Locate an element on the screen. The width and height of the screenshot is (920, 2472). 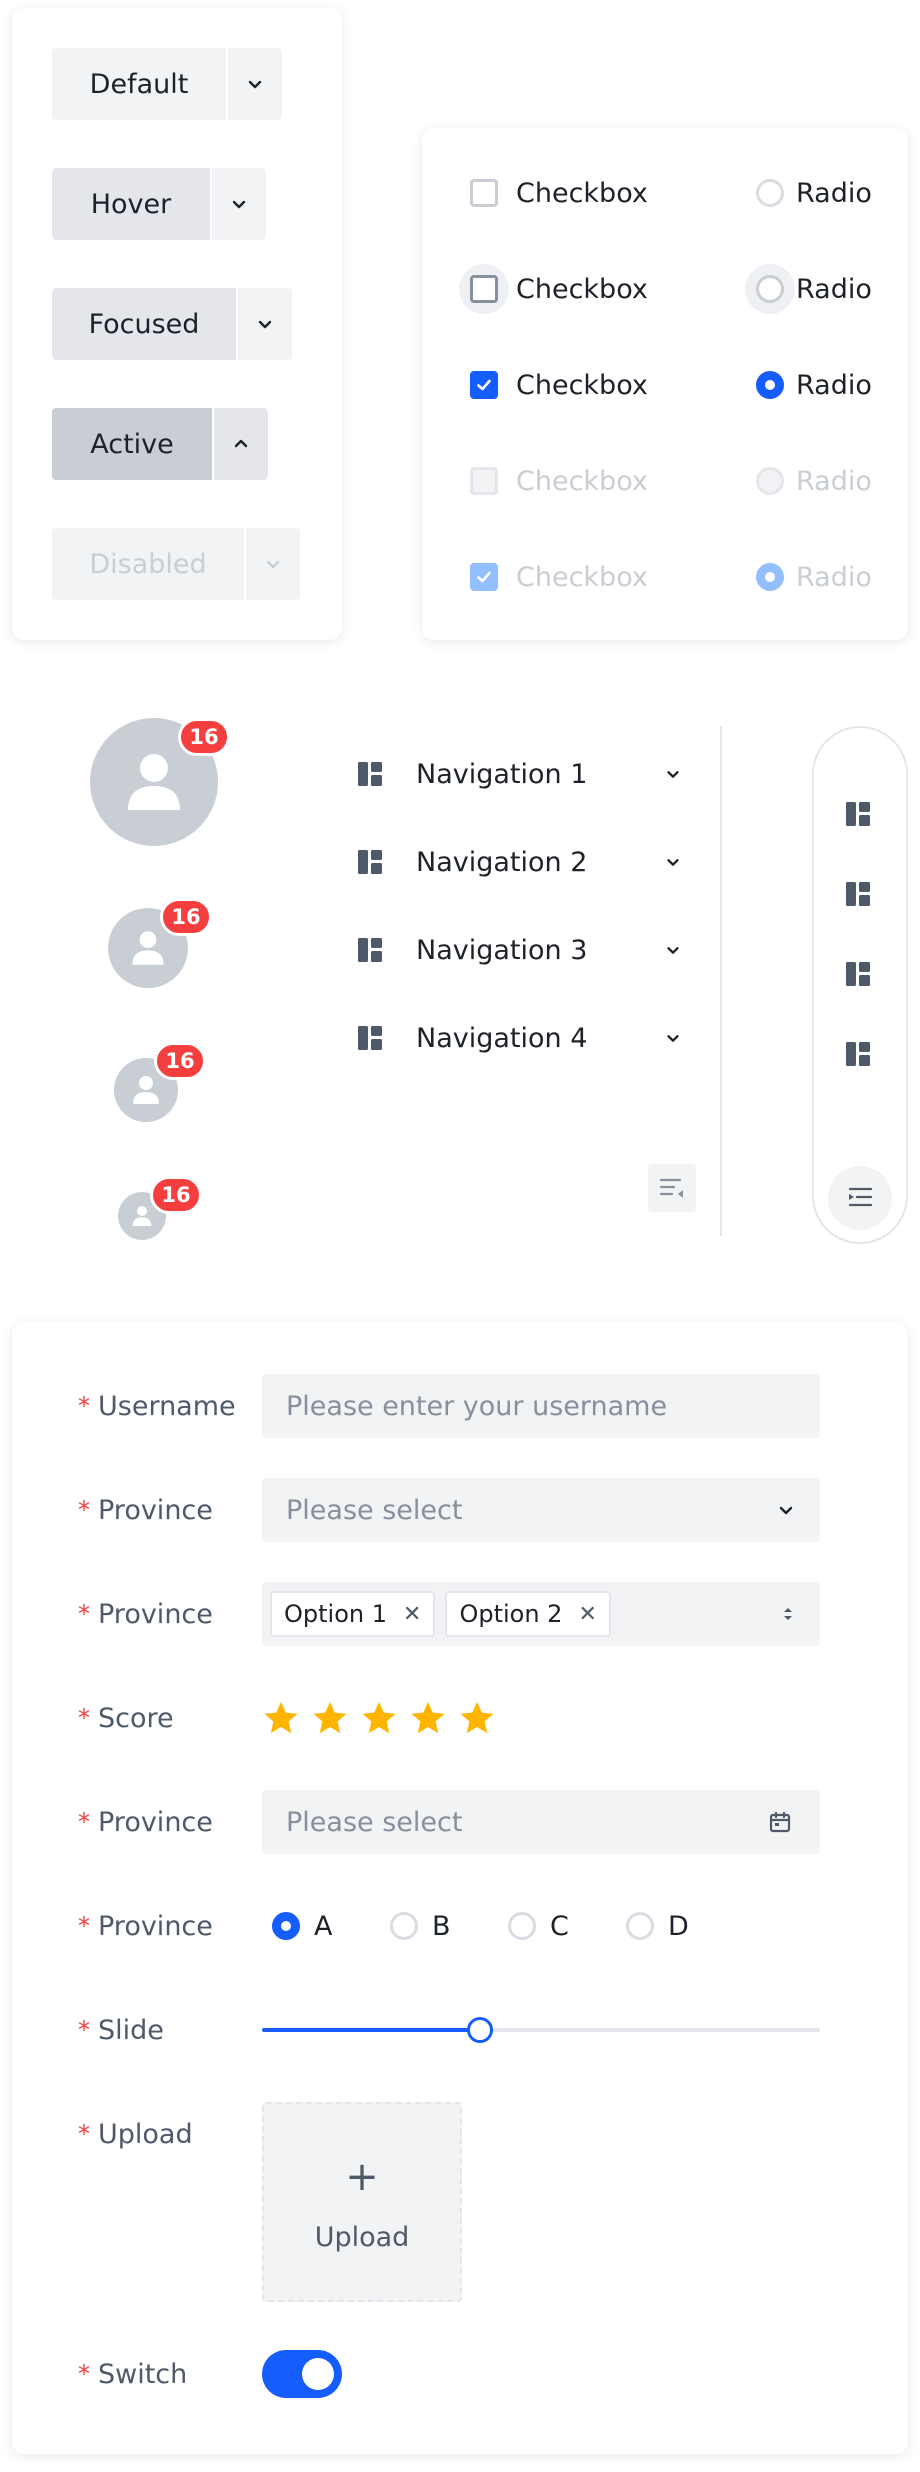
radio-disabled-checked is located at coordinates (770, 577).